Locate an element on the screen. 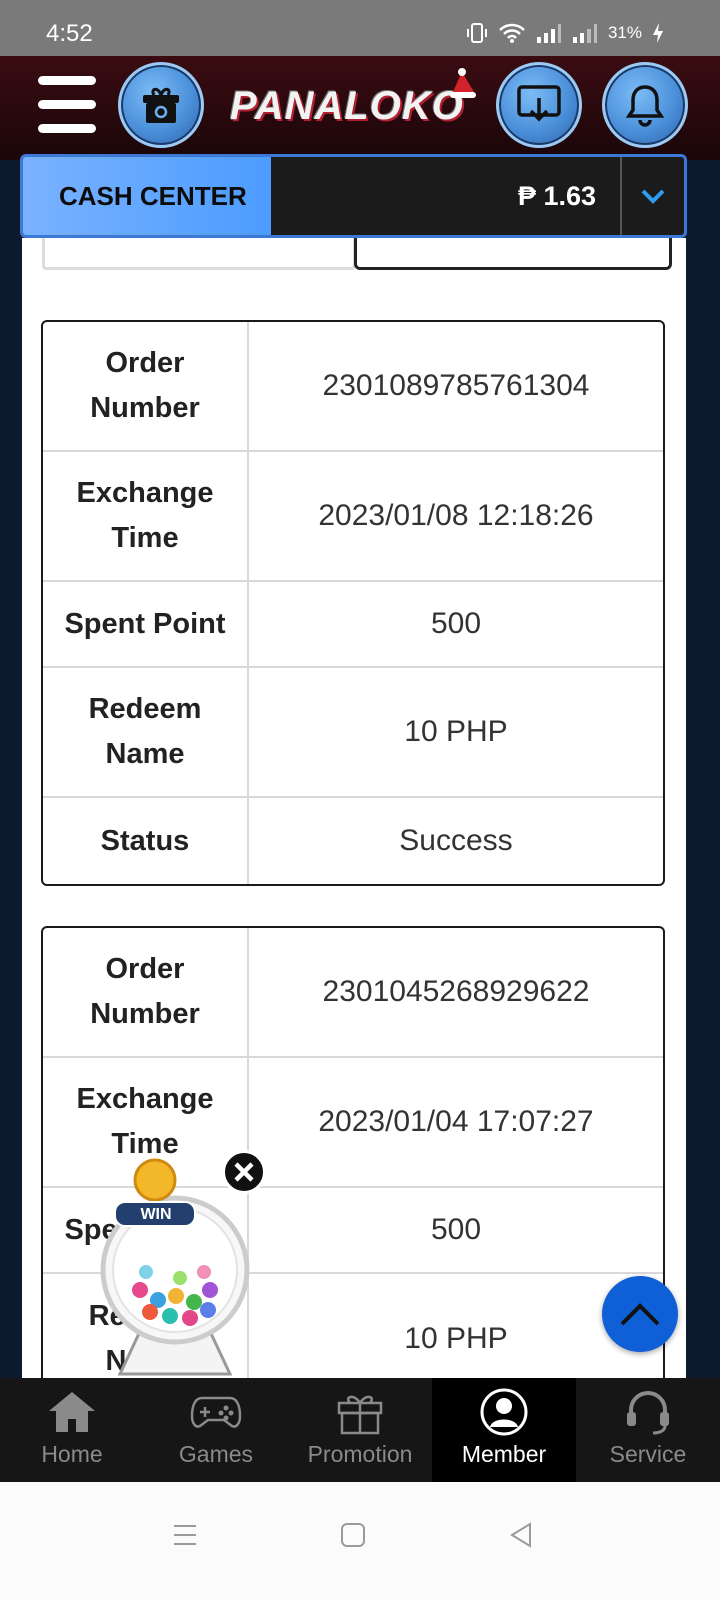 This screenshot has height=1600, width=720. vibrate-icon is located at coordinates (476, 33).